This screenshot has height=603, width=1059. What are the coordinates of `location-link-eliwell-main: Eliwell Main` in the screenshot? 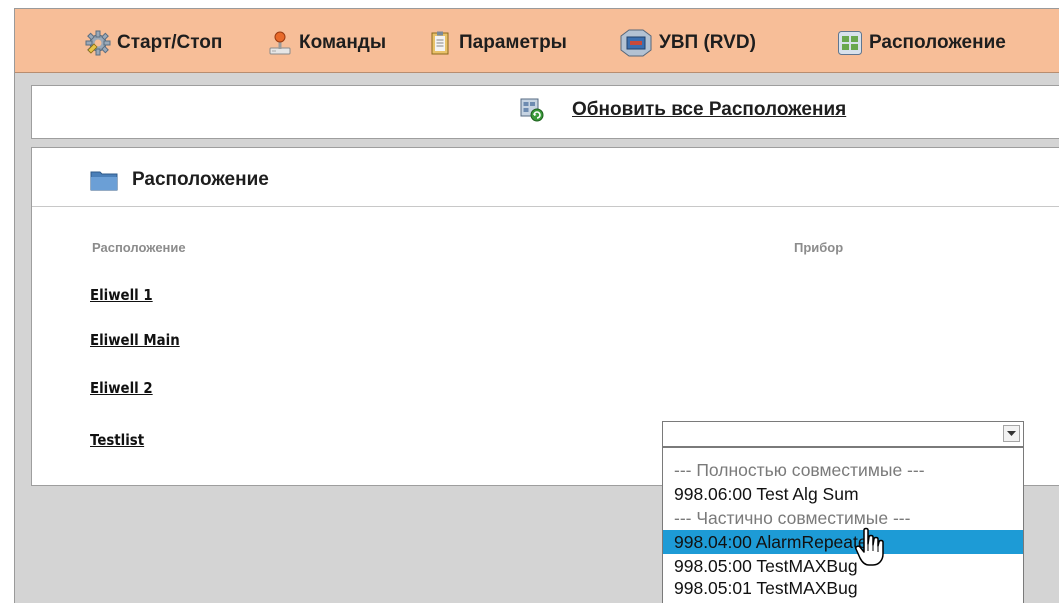 It's located at (135, 340).